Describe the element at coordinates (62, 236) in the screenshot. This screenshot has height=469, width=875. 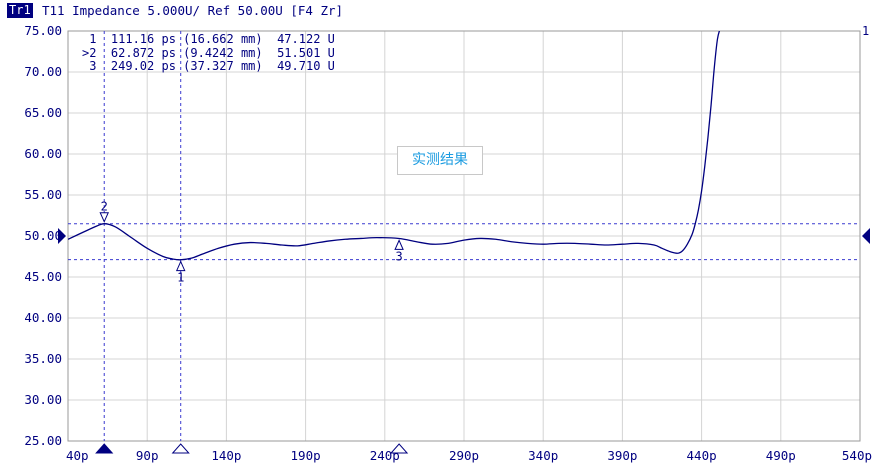
I see `ref-level-left-indicator` at that location.